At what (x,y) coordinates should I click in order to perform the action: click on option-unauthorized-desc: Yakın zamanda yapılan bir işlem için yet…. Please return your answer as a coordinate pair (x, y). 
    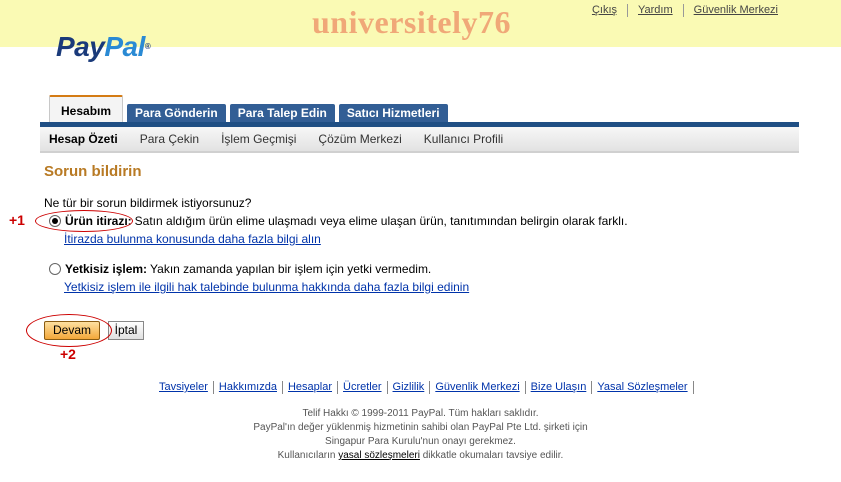
    Looking at the image, I should click on (291, 269).